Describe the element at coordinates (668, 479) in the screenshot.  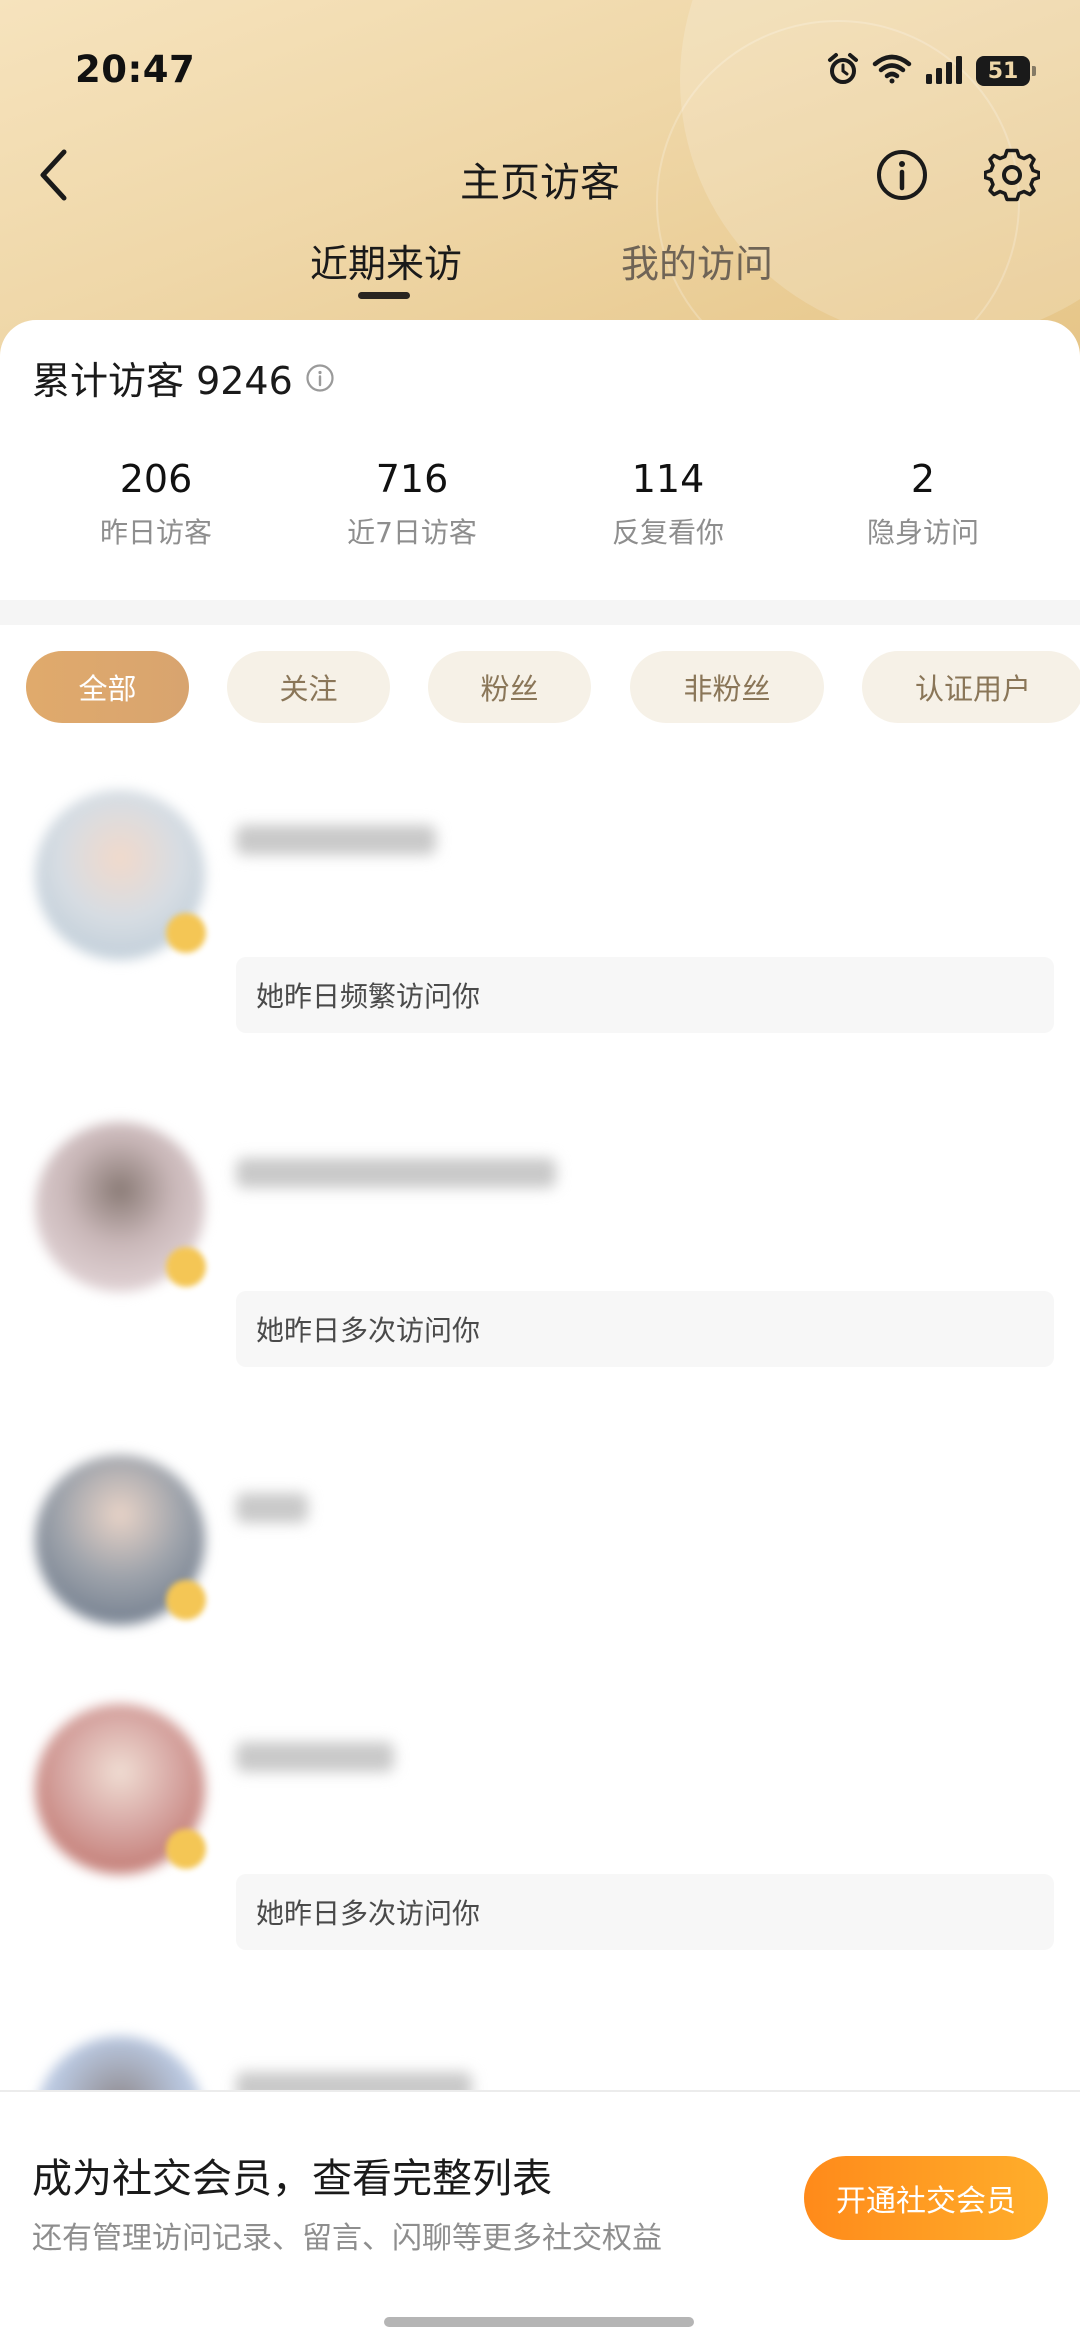
I see `stat-value: 114` at that location.